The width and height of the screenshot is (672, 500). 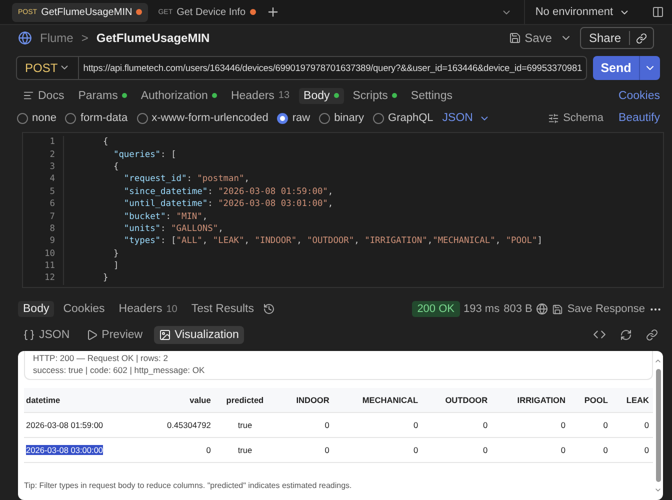 I want to click on table-cell: 2026-03-08 03:00:00, so click(x=65, y=449).